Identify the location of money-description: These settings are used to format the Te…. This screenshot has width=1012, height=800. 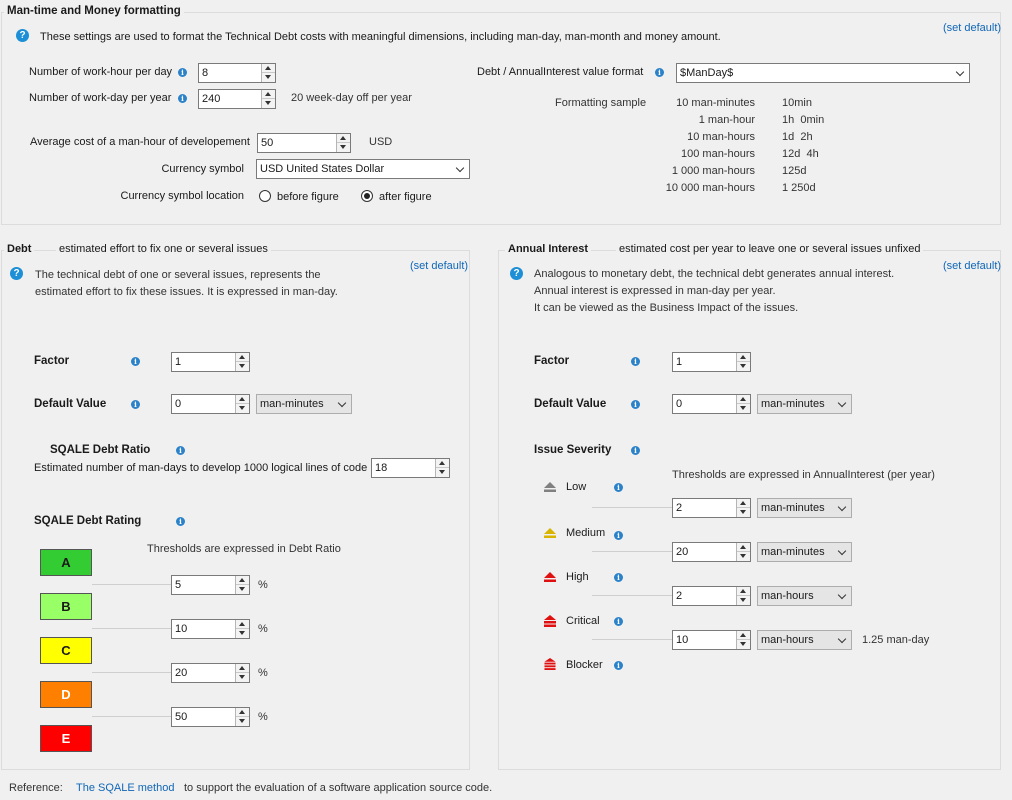
(380, 37).